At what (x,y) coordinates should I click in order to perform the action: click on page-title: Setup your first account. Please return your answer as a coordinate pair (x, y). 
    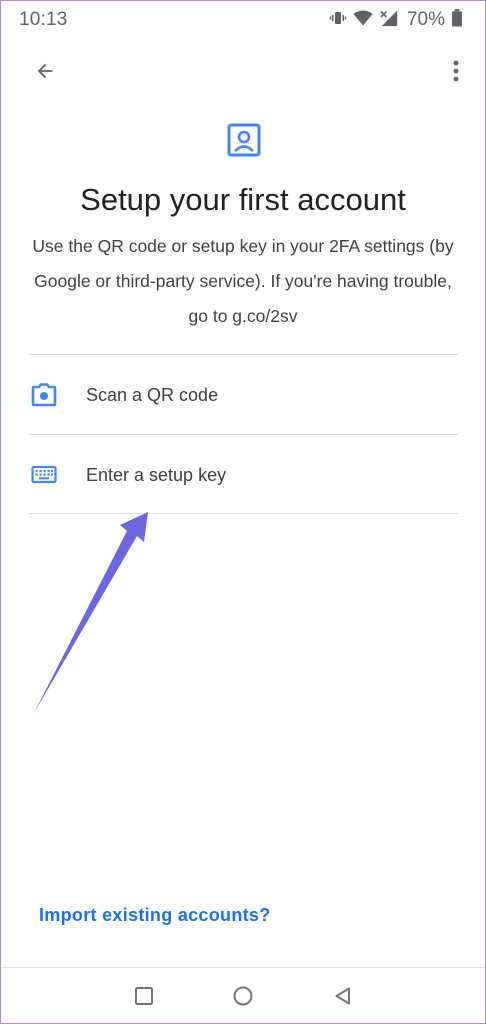
    Looking at the image, I should click on (243, 199).